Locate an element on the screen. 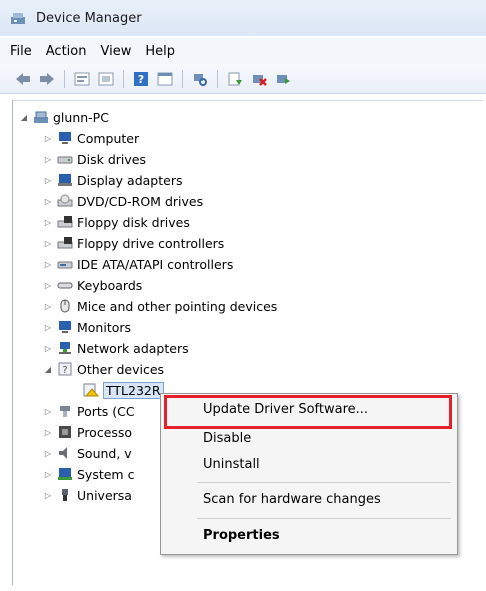 The height and width of the screenshot is (591, 486). tree-item-label: Mice and other pointing devices is located at coordinates (177, 306).